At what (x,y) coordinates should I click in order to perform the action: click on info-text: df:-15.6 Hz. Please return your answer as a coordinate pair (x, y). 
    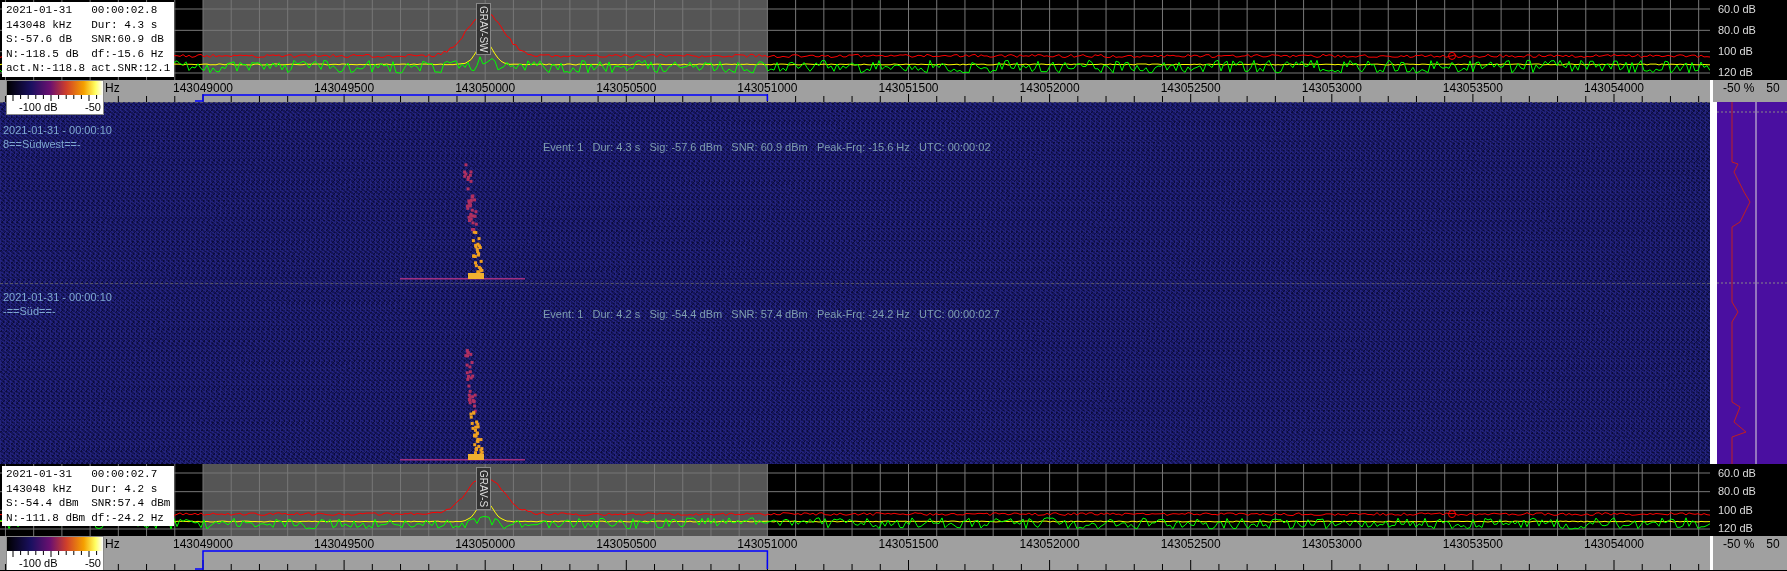
    Looking at the image, I should click on (128, 53).